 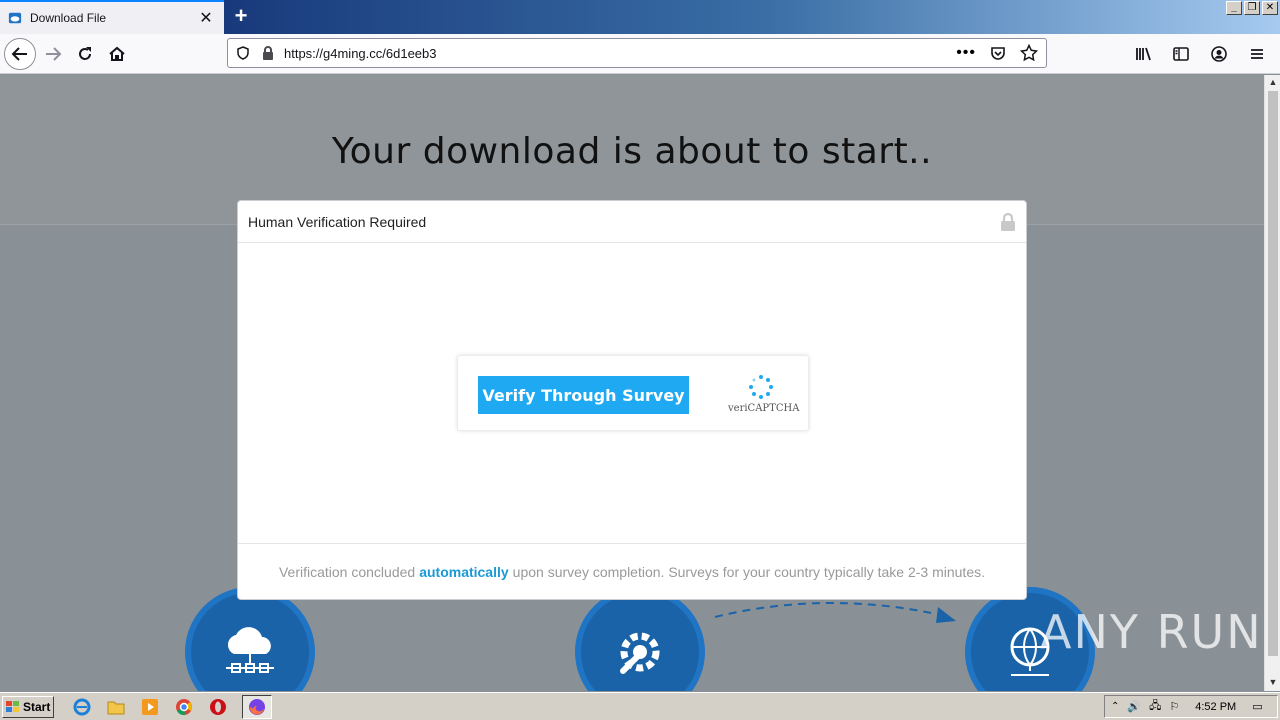 I want to click on reload-icon, so click(x=85, y=53).